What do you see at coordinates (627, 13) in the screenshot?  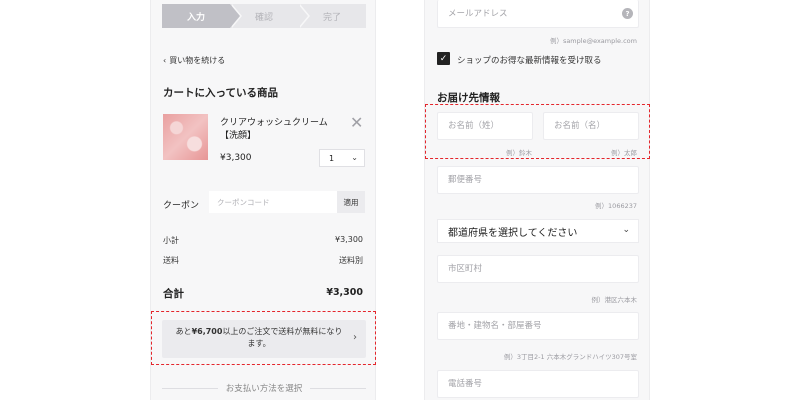 I see `question-icon: ?` at bounding box center [627, 13].